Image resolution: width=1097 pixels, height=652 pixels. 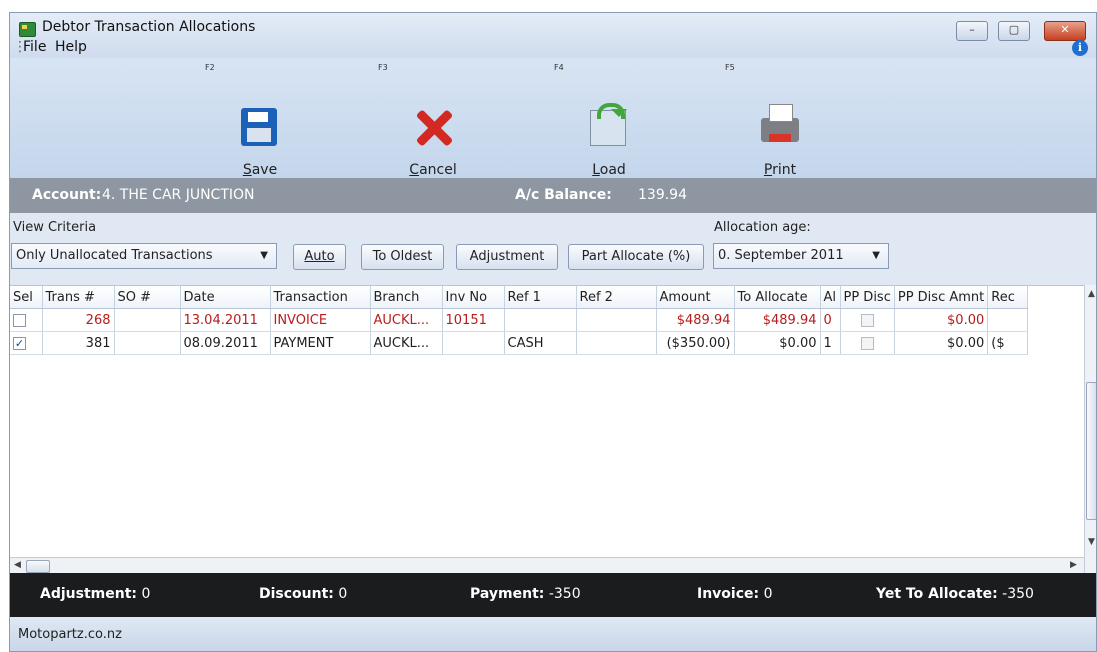 What do you see at coordinates (473, 297) in the screenshot?
I see `col-inv-no: Inv No` at bounding box center [473, 297].